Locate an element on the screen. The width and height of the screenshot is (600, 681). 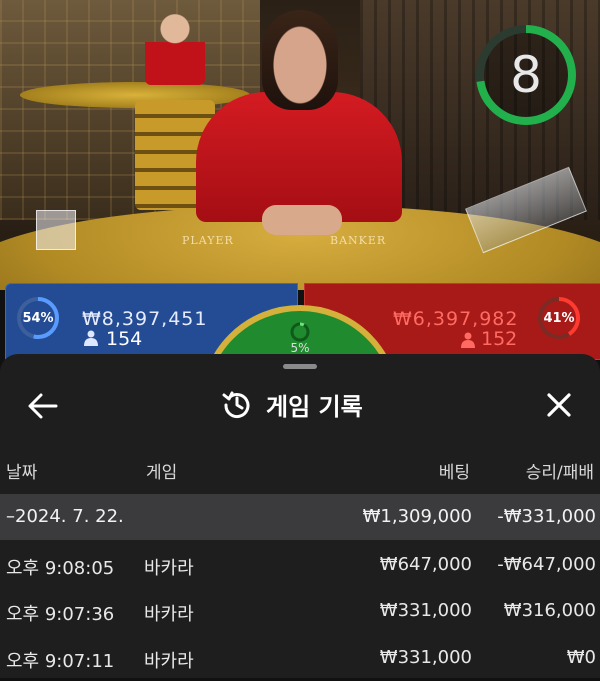
date-group-win-loss-total: -₩331,000 is located at coordinates (546, 516).